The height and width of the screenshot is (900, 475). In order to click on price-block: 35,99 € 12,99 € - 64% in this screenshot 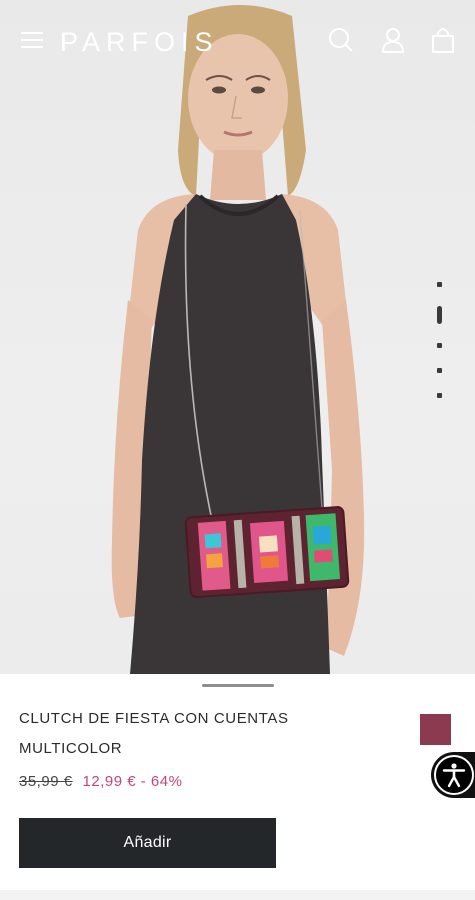, I will do `click(100, 782)`.